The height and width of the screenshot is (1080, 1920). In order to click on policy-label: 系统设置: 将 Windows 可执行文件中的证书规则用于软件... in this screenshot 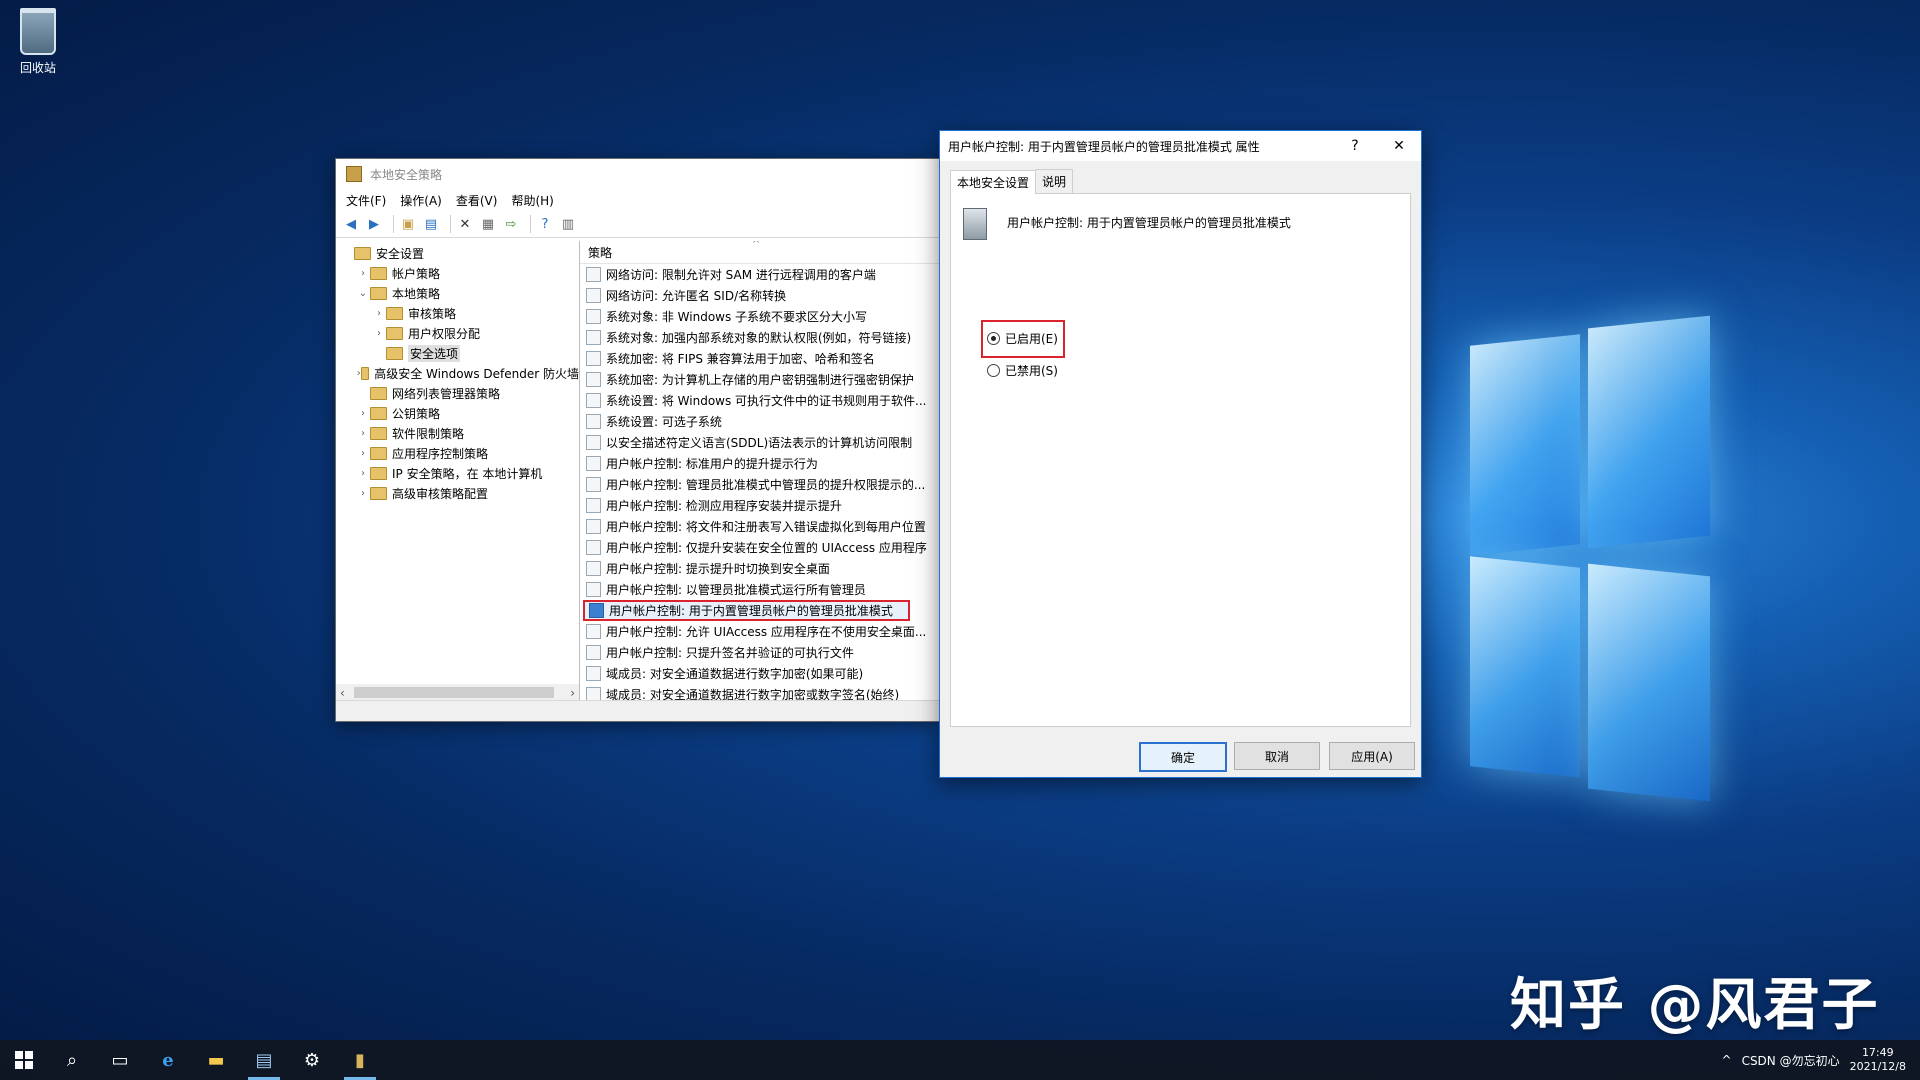, I will do `click(766, 401)`.